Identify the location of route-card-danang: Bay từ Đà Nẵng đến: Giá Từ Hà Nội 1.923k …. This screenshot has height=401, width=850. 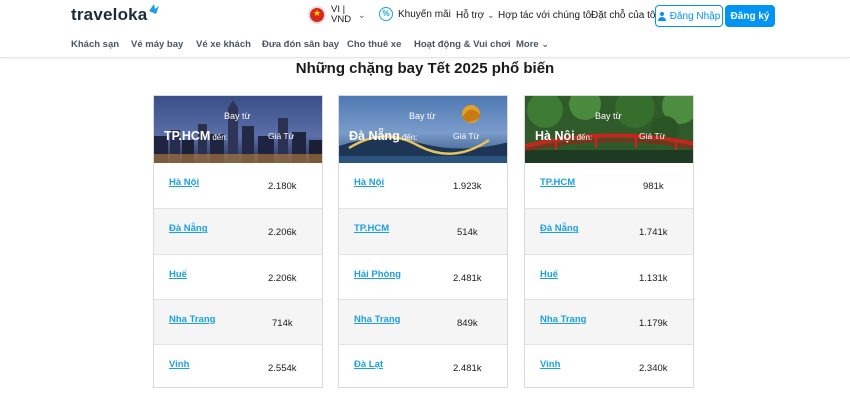
(423, 241).